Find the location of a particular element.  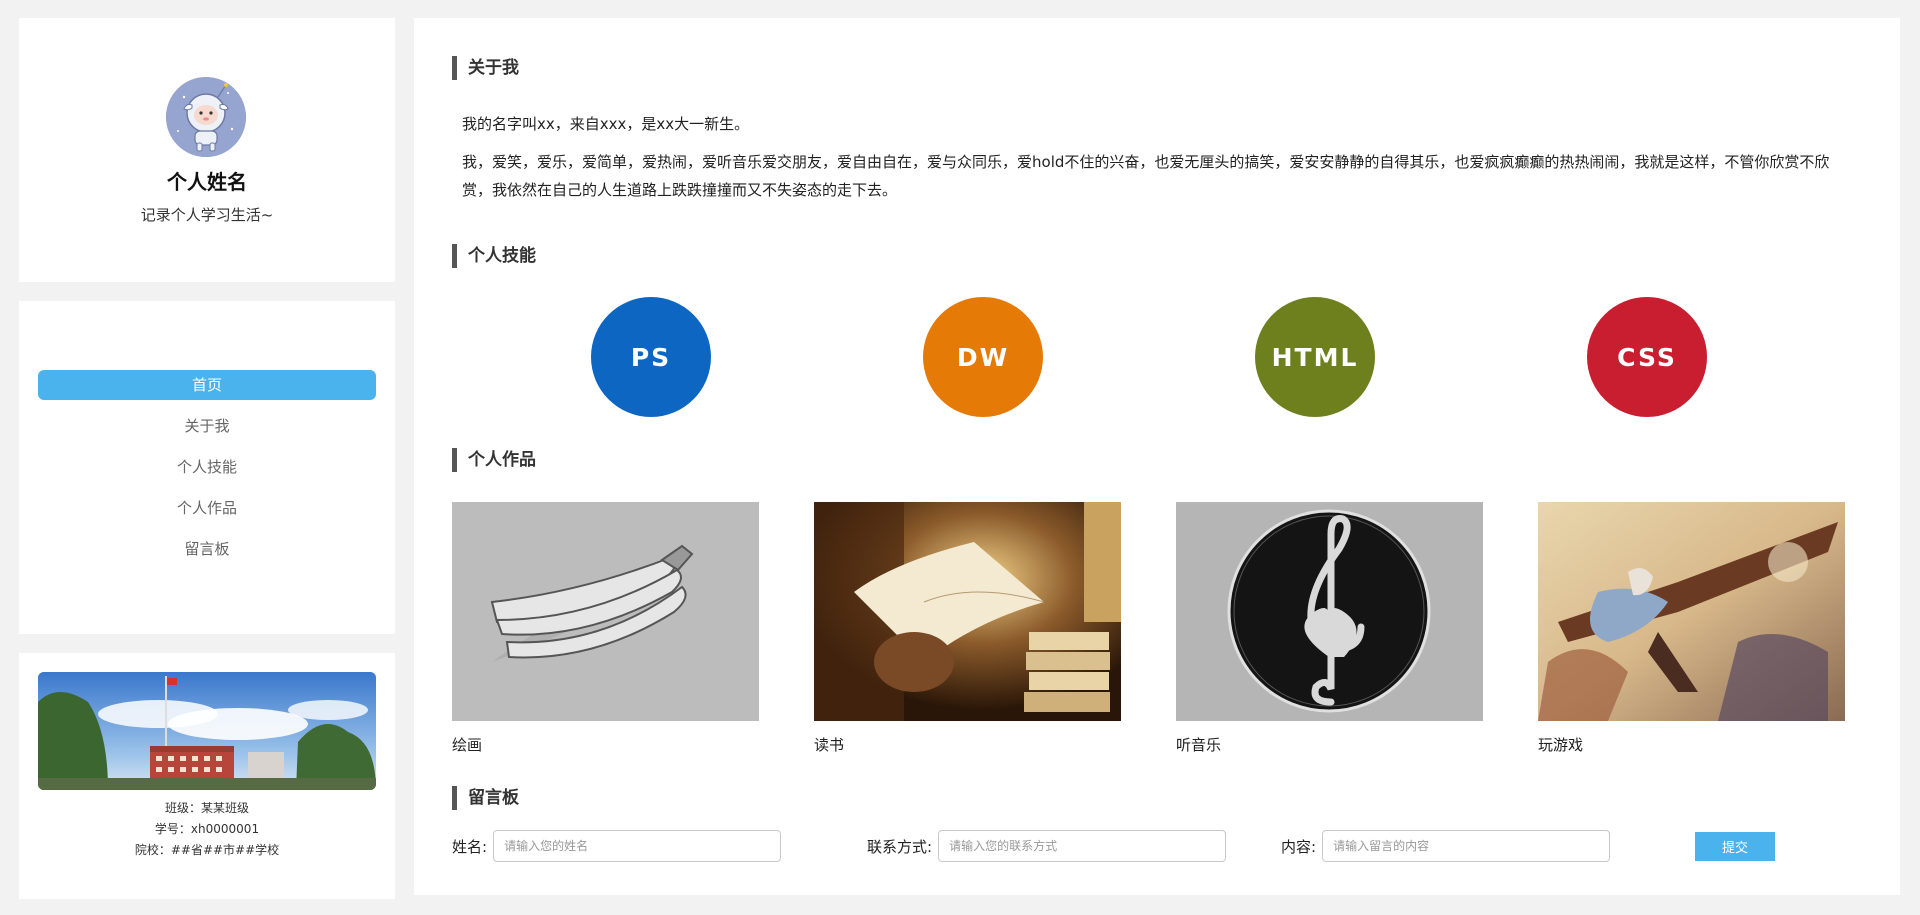

profile-name: 个人姓名 is located at coordinates (207, 182).